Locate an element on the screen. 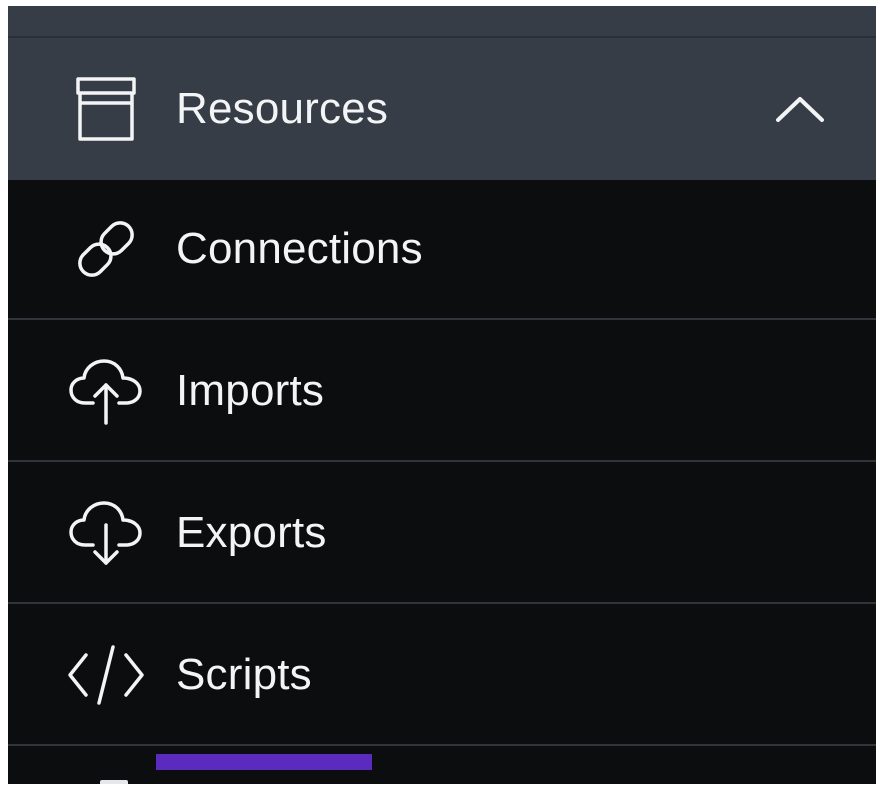 The image size is (884, 794). menu-top-strip is located at coordinates (442, 22).